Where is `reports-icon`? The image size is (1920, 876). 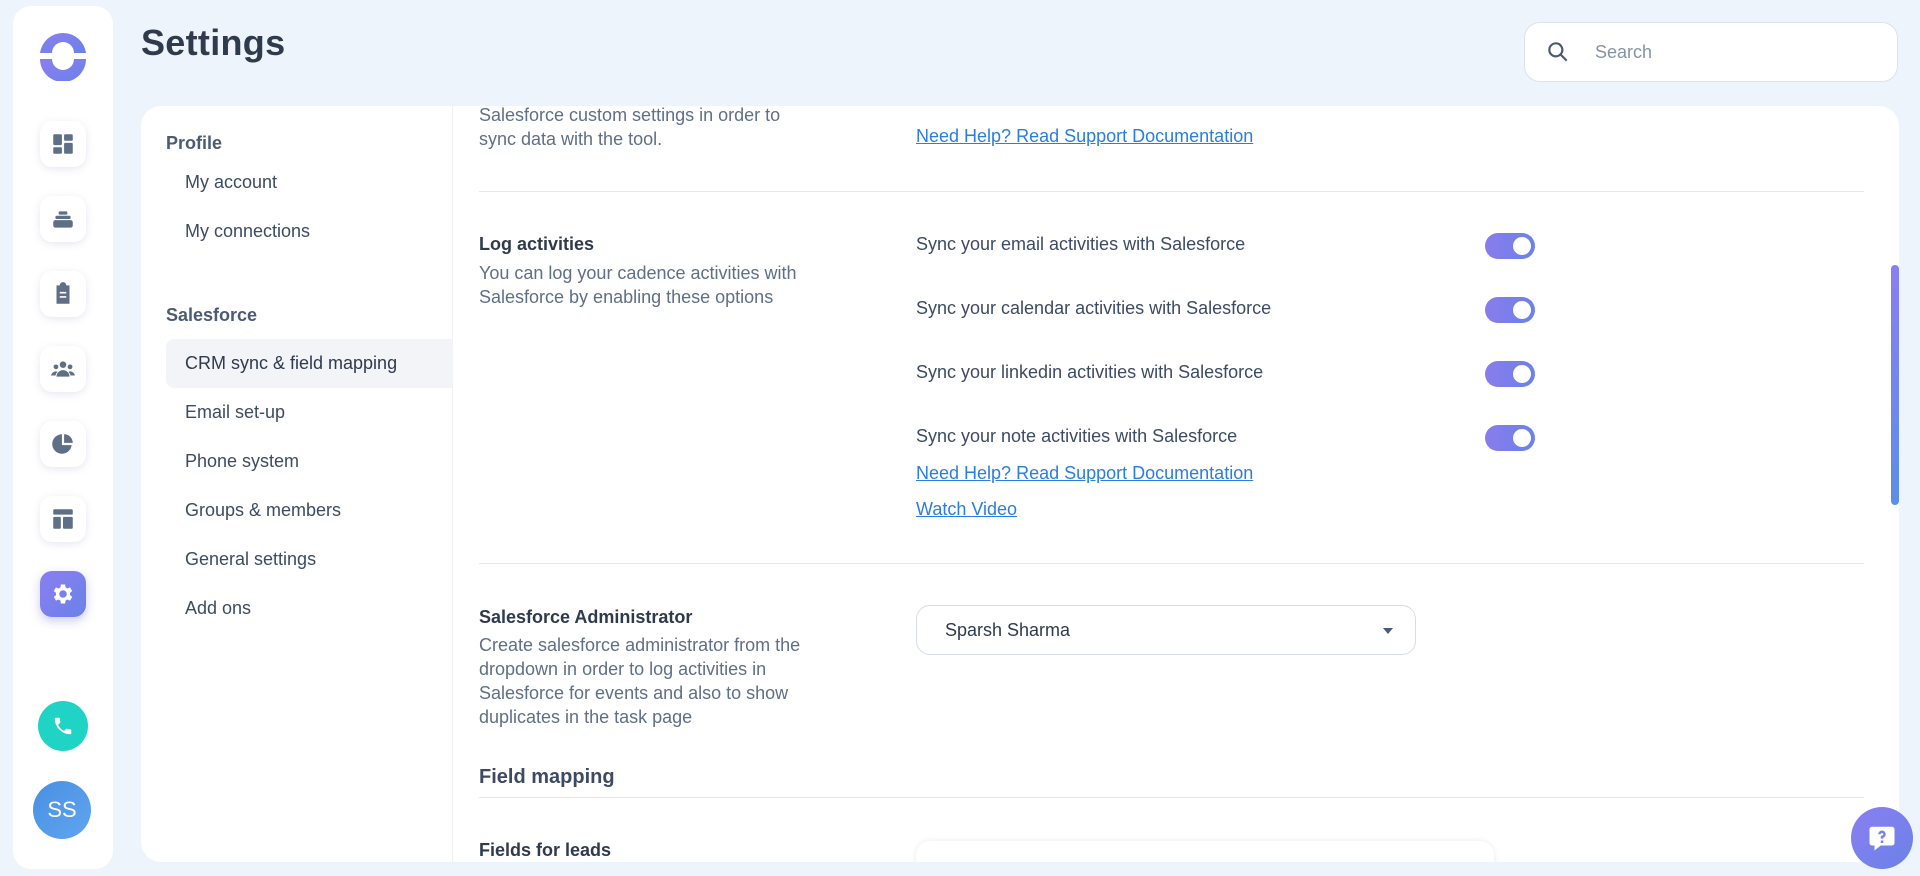
reports-icon is located at coordinates (63, 444).